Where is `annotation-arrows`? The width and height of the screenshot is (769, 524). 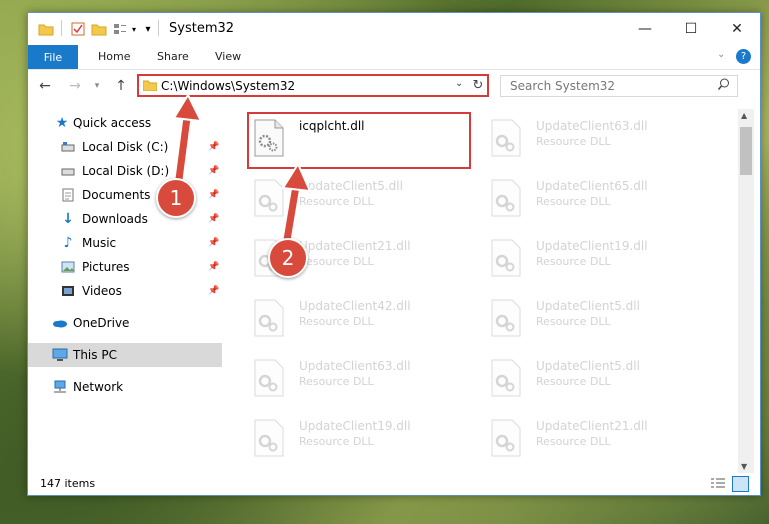
annotation-arrows is located at coordinates (242, 169).